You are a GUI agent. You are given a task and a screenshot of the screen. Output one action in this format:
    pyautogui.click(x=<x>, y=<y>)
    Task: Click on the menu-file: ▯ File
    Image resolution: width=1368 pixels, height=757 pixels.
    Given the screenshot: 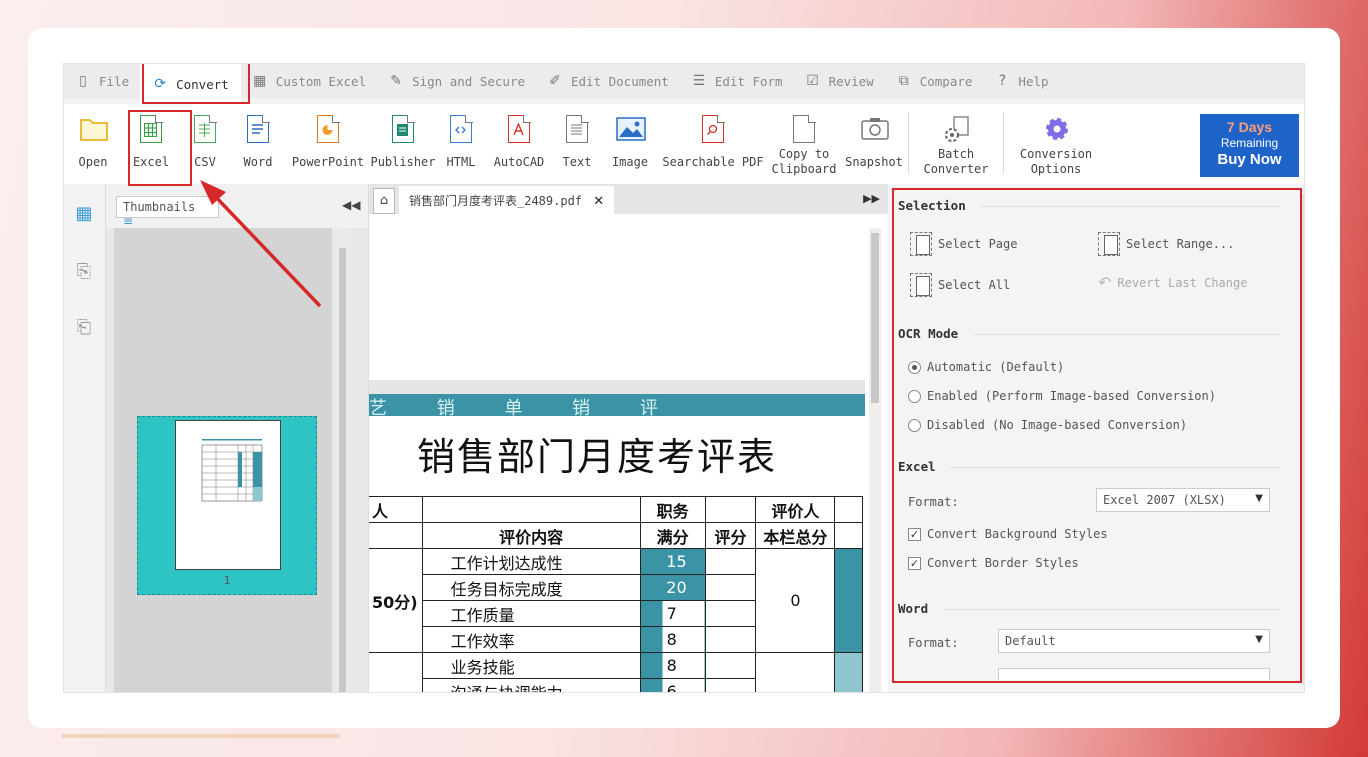 What is the action you would take?
    pyautogui.click(x=102, y=81)
    